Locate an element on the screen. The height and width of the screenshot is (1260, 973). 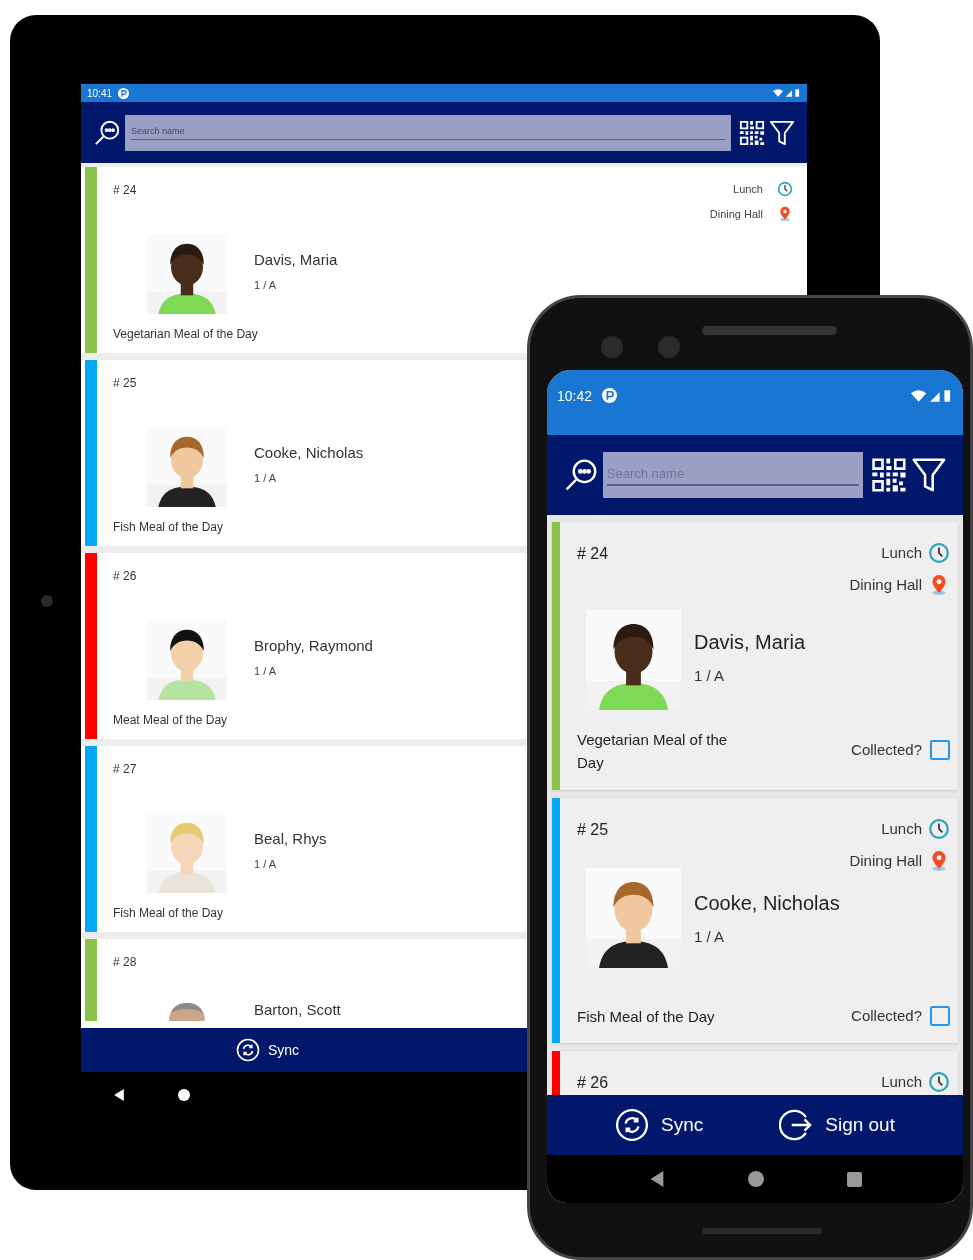
student-name: Brophy, Raymond is located at coordinates (313, 646).